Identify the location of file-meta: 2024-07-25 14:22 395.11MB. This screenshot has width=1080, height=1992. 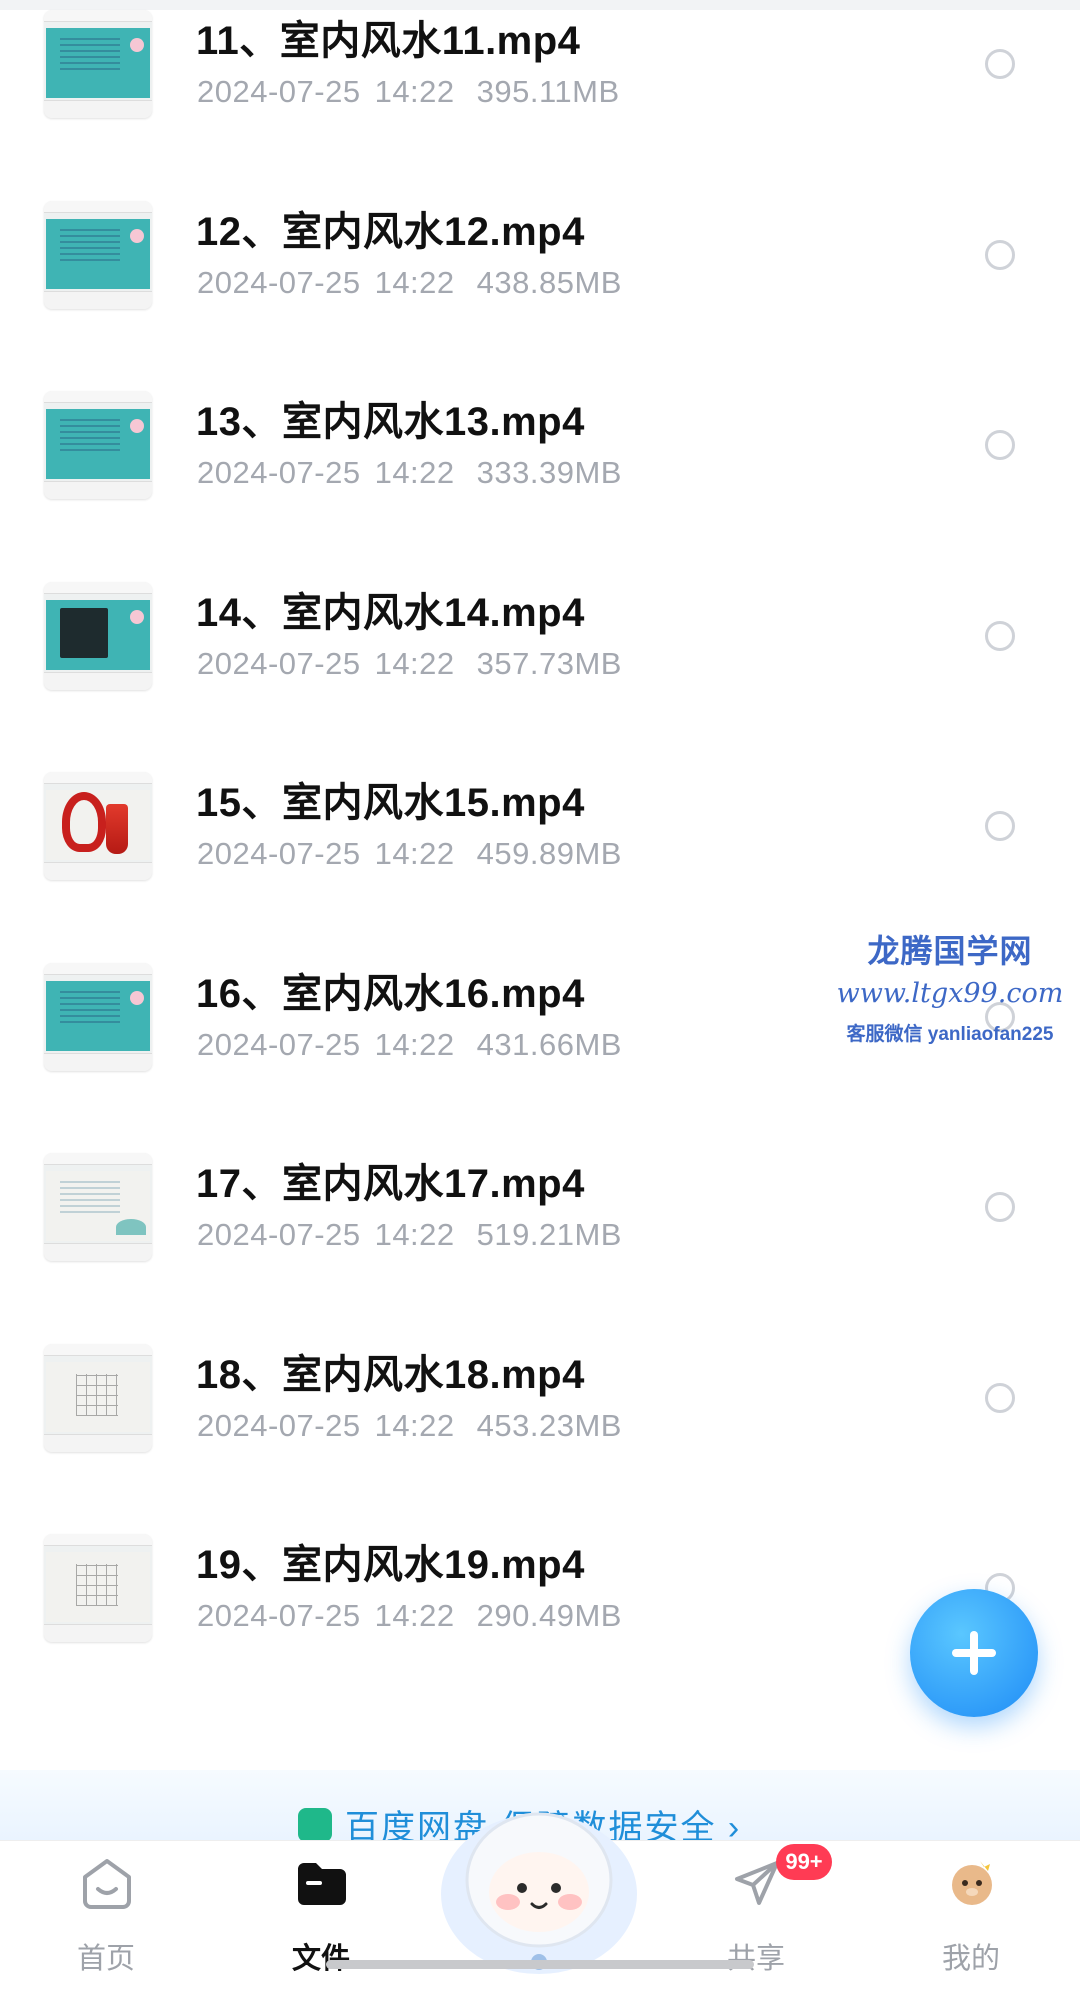
(408, 92).